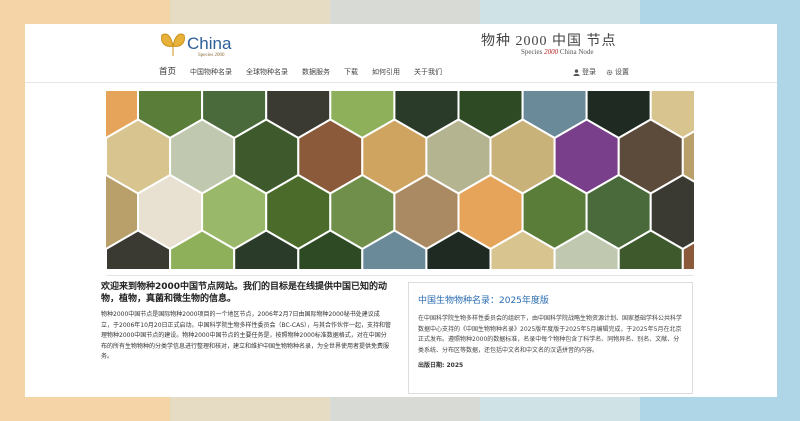  Describe the element at coordinates (400, 275) in the screenshot. I see `banner-divider` at that location.